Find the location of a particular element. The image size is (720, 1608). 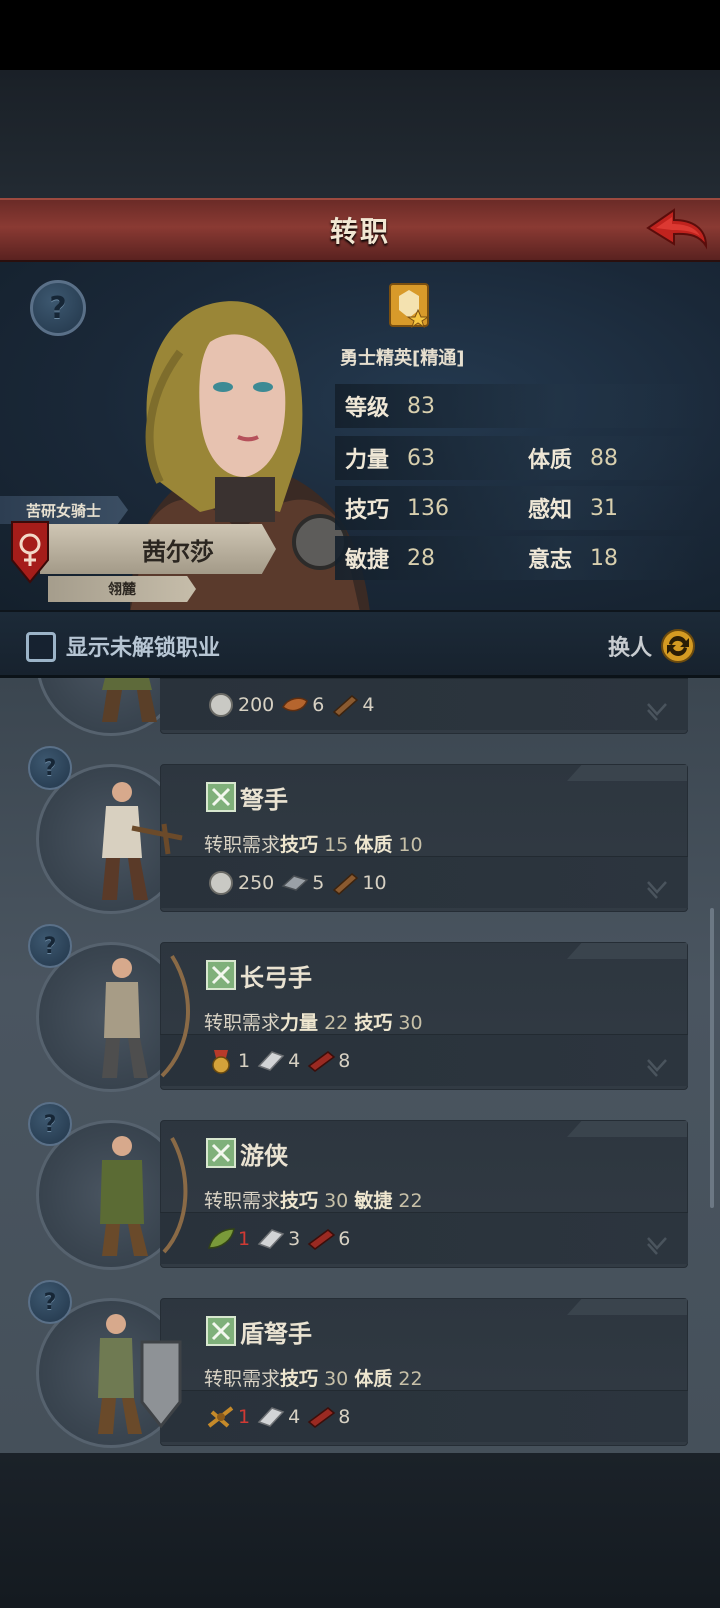

stat-value: 63 is located at coordinates (421, 458).